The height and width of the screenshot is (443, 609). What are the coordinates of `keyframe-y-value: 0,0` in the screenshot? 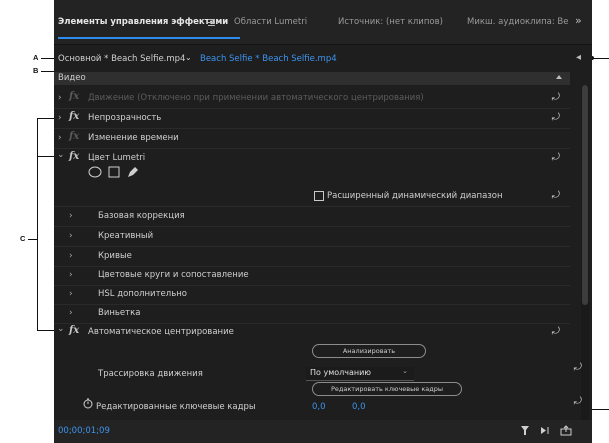 It's located at (359, 407).